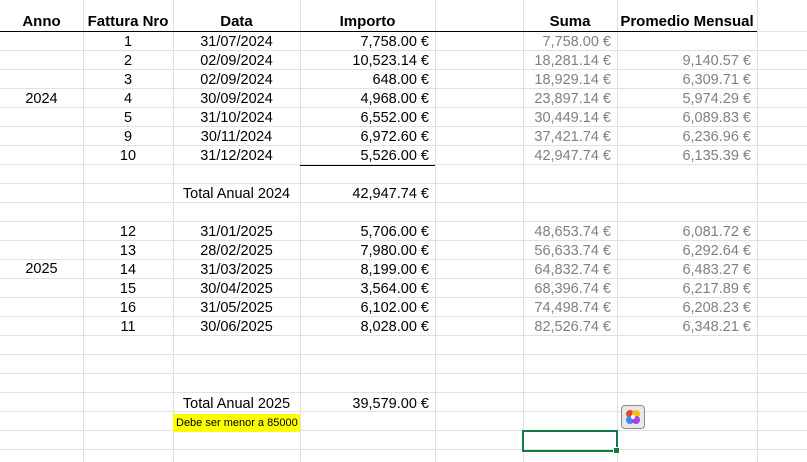  What do you see at coordinates (684, 80) in the screenshot?
I see `promedio-cell: 6,309.71 €` at bounding box center [684, 80].